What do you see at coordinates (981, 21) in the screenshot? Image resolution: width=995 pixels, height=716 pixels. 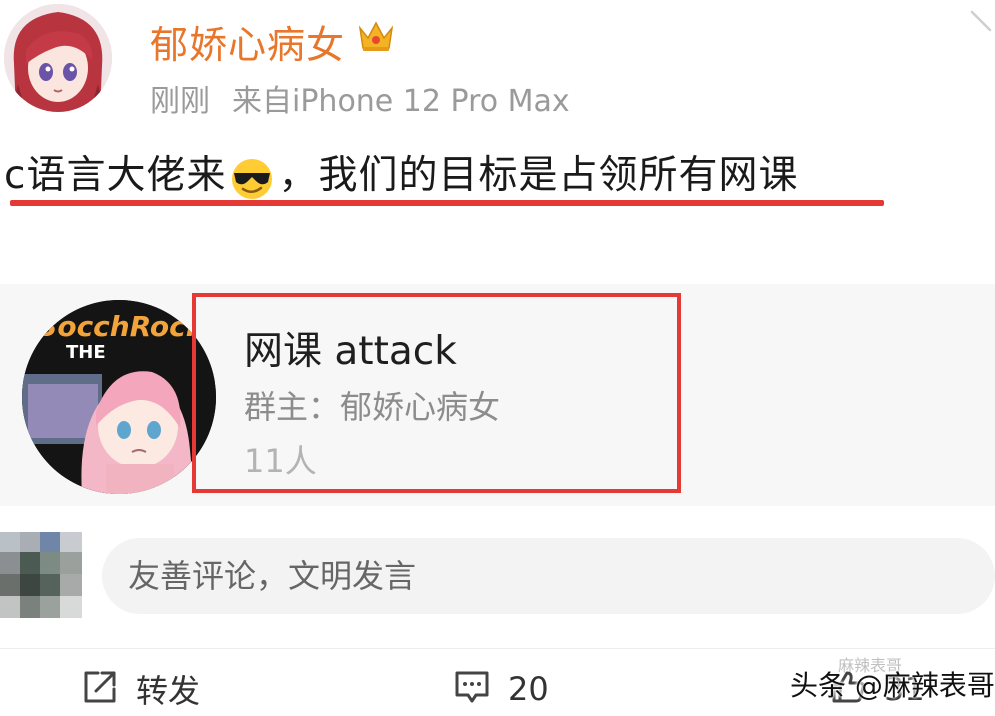 I see `more-chevron-icon` at bounding box center [981, 21].